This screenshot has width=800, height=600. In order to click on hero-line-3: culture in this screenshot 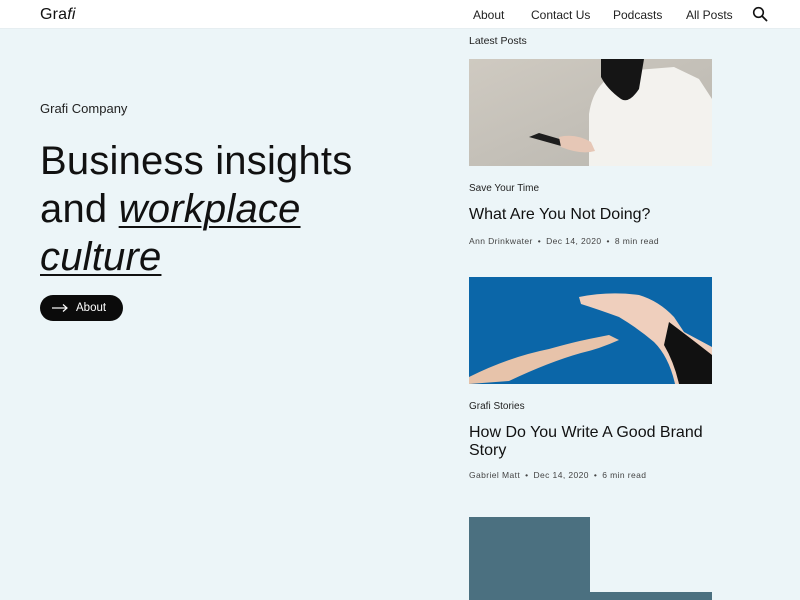, I will do `click(230, 257)`.